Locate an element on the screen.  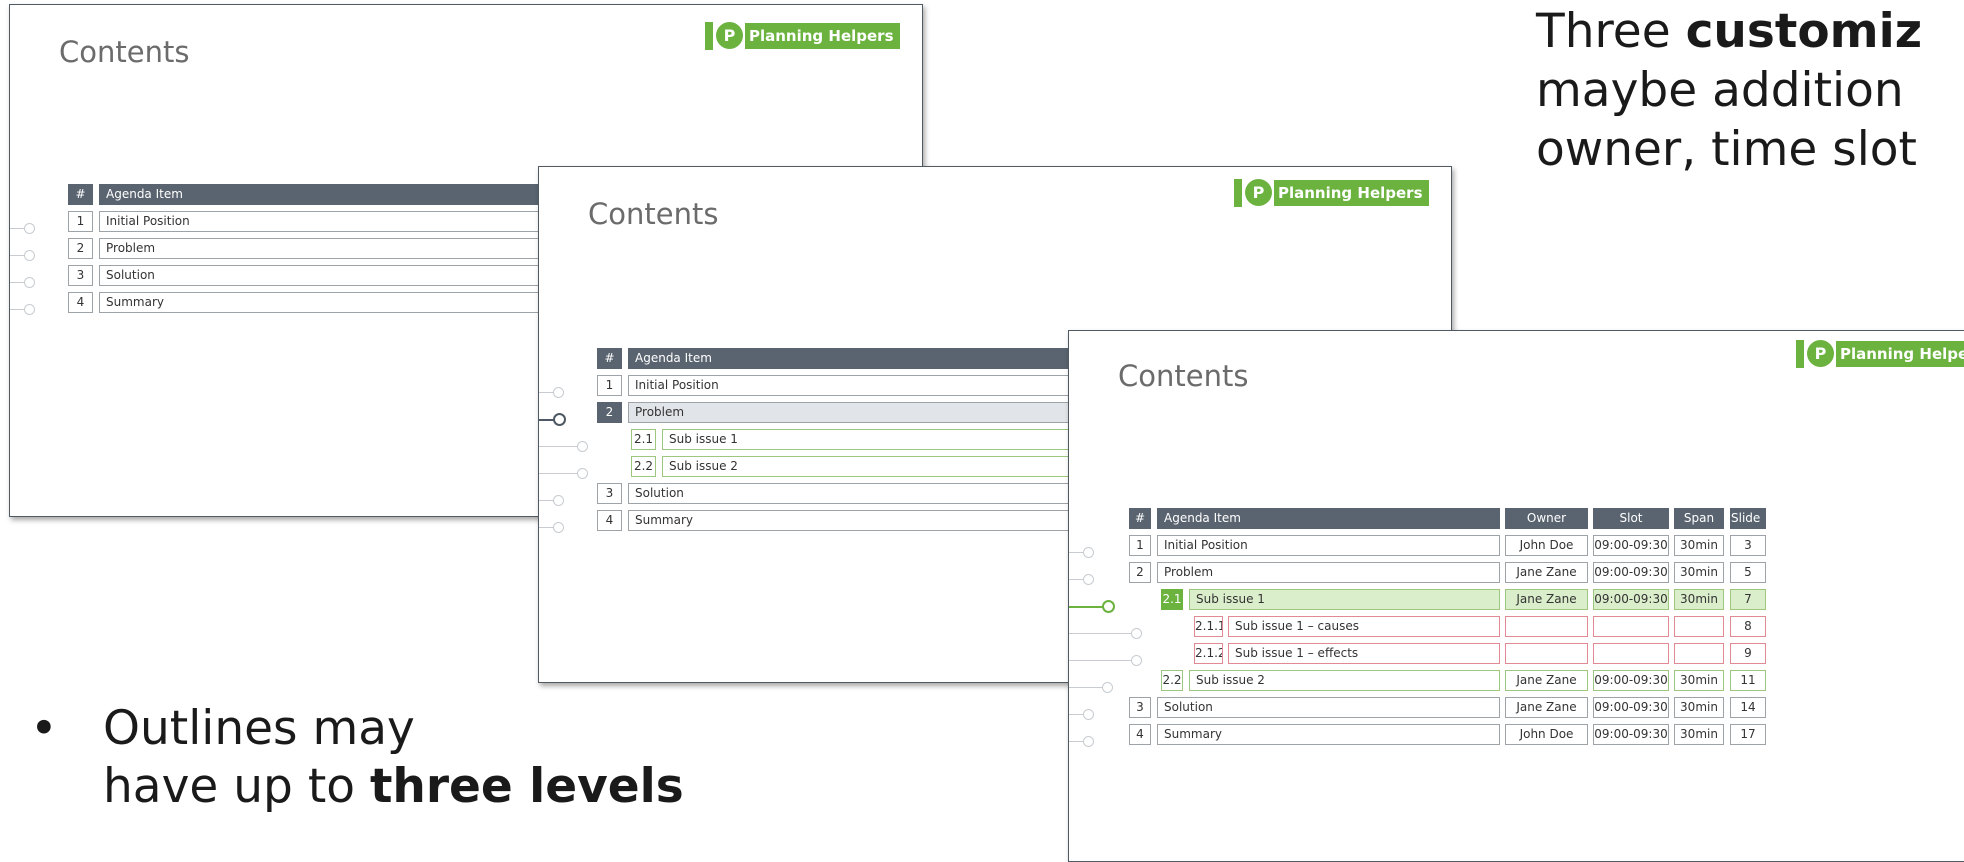
row-slide-number: 11 is located at coordinates (1748, 680).